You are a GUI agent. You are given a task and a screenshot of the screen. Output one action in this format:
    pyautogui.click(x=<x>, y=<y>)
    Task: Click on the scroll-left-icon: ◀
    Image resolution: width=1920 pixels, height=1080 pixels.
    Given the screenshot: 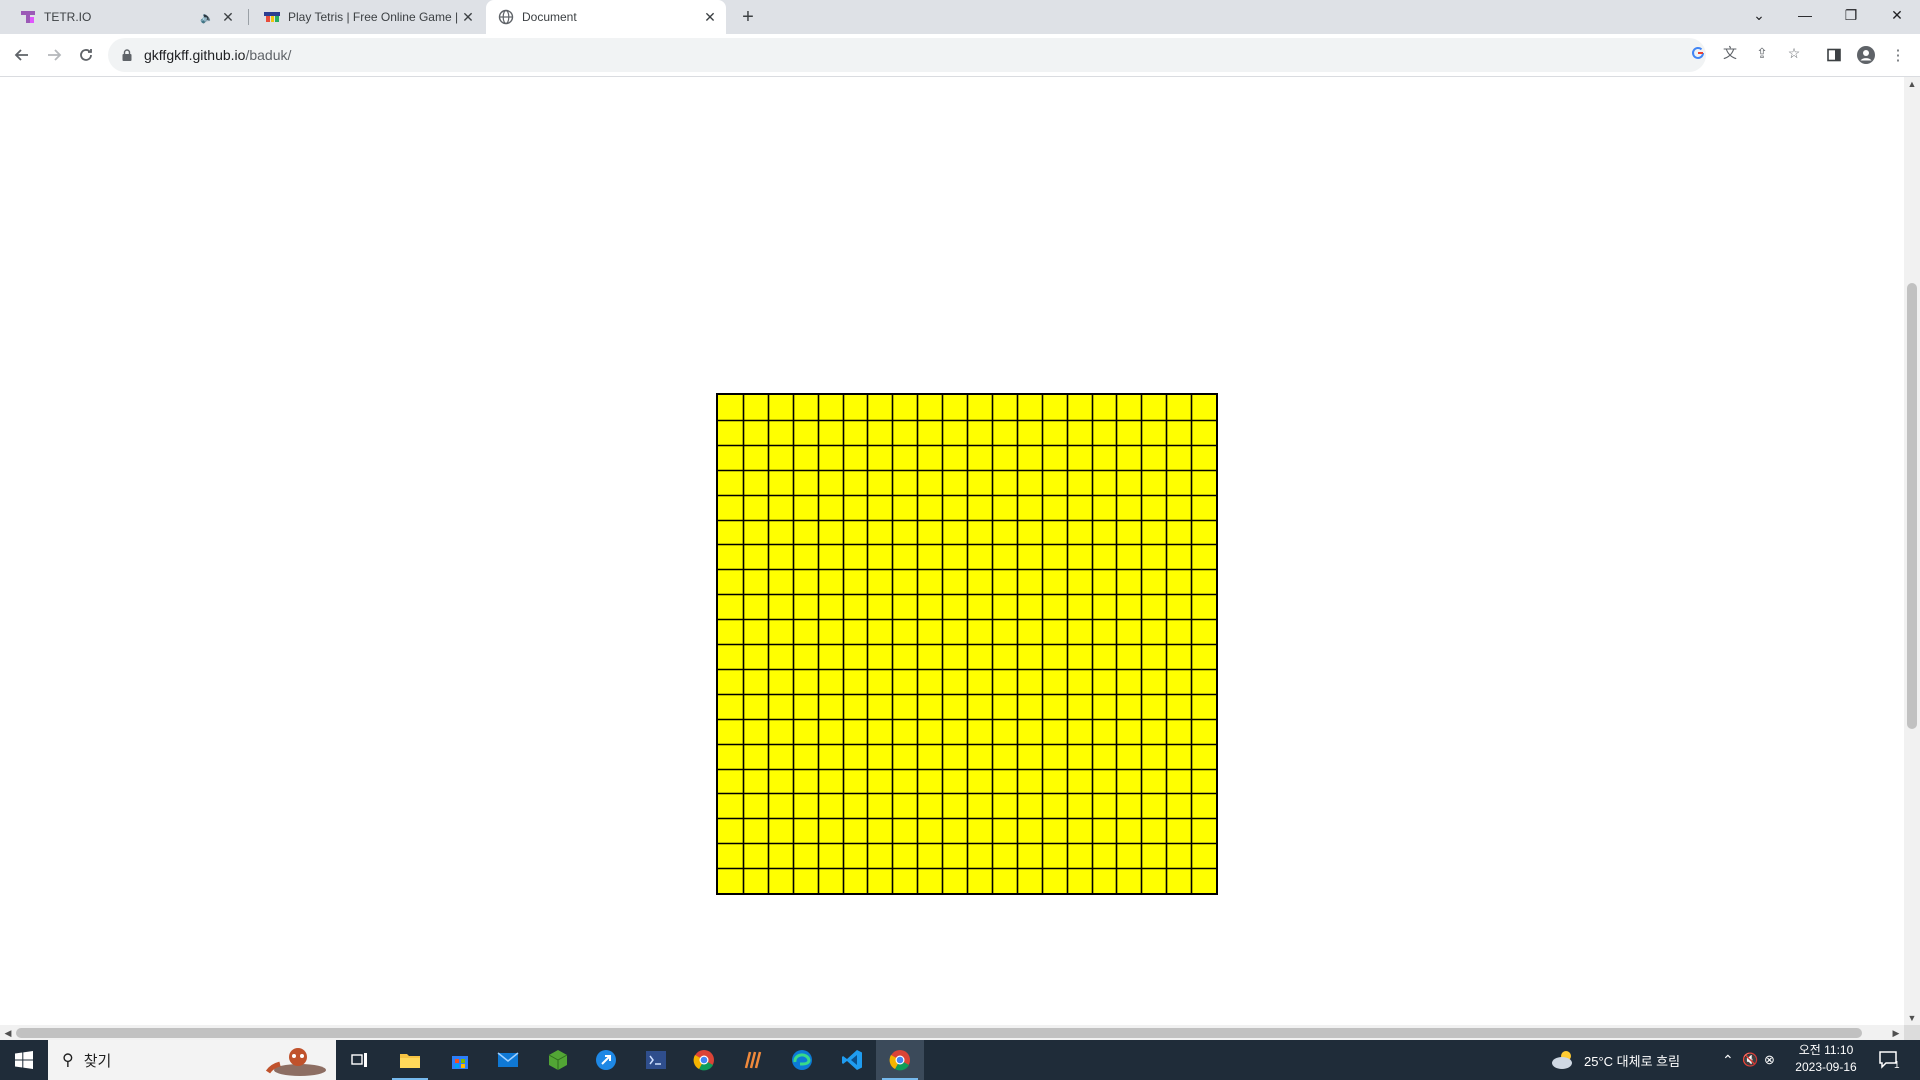 What is the action you would take?
    pyautogui.click(x=8, y=1033)
    